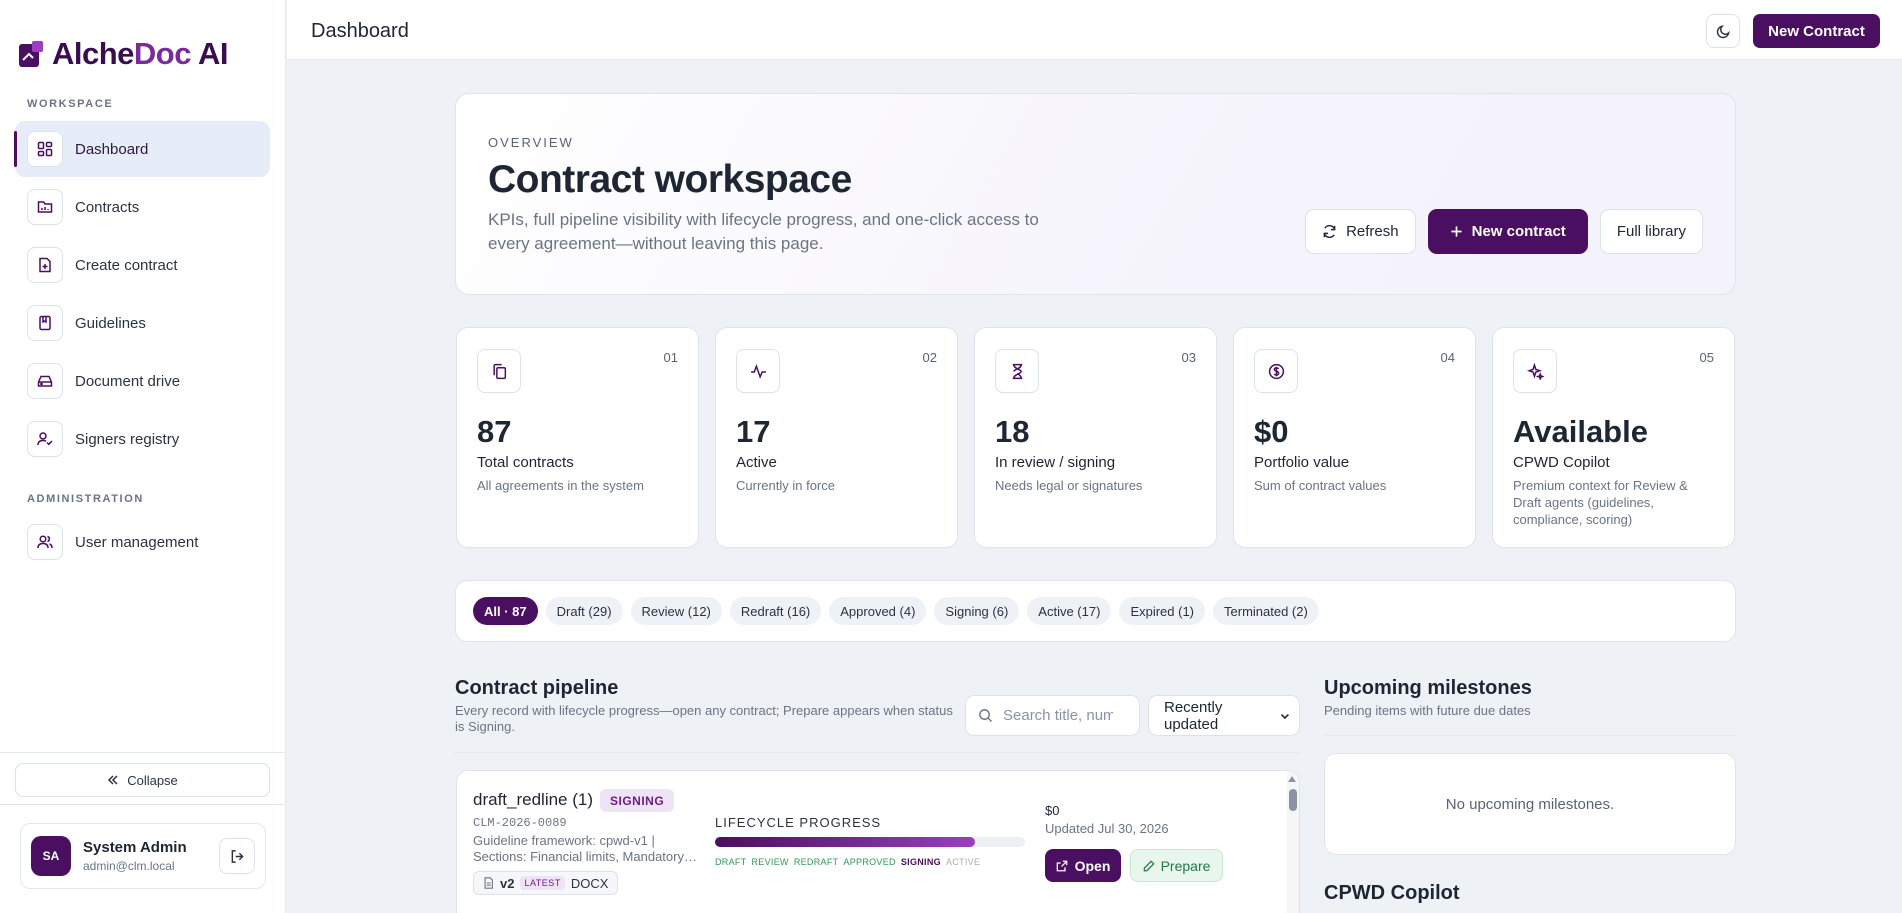 The width and height of the screenshot is (1902, 913). I want to click on file-format: DOCX, so click(589, 883).